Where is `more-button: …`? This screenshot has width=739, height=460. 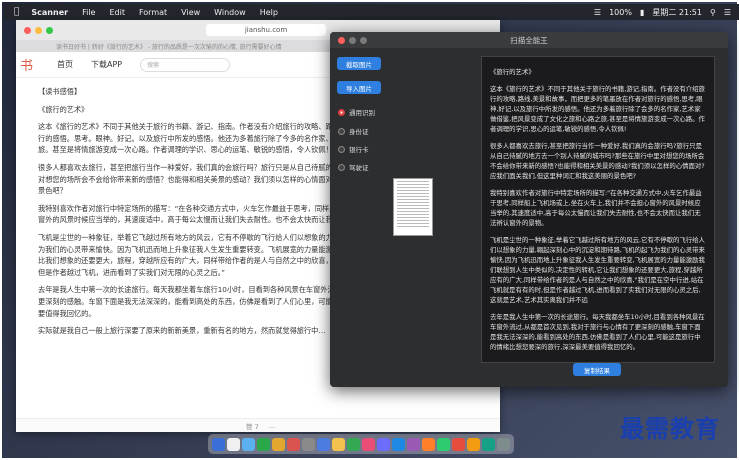 more-button: … is located at coordinates (272, 426).